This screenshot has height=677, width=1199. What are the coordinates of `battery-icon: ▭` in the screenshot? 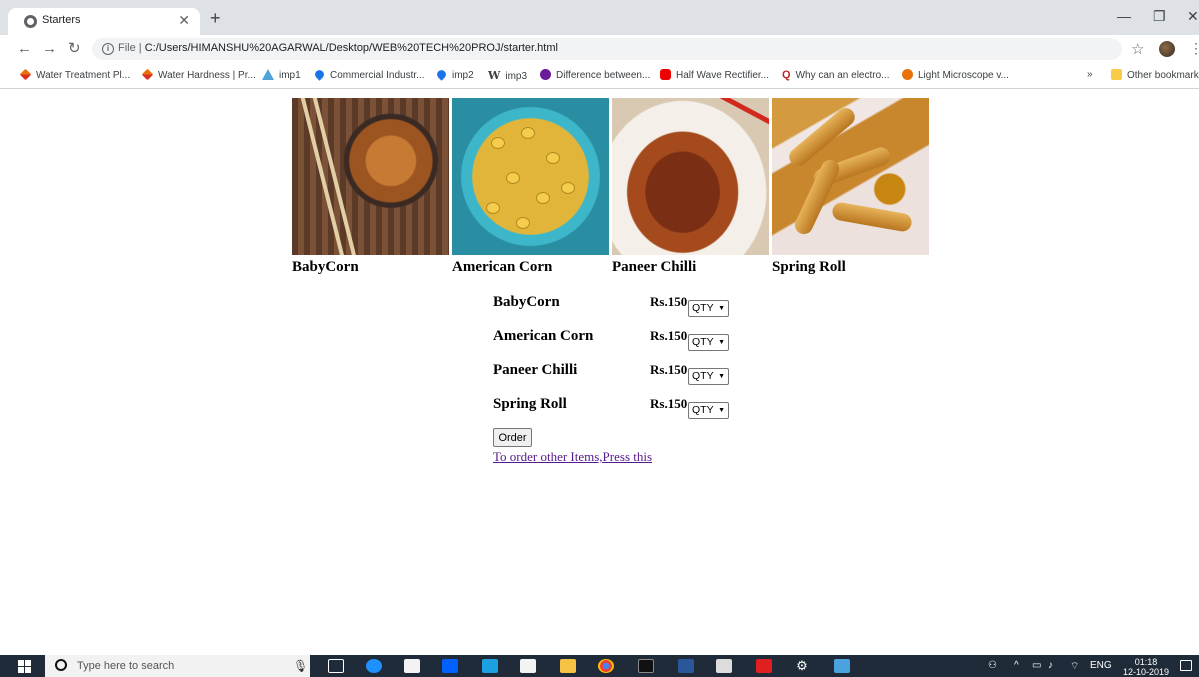 It's located at (1036, 665).